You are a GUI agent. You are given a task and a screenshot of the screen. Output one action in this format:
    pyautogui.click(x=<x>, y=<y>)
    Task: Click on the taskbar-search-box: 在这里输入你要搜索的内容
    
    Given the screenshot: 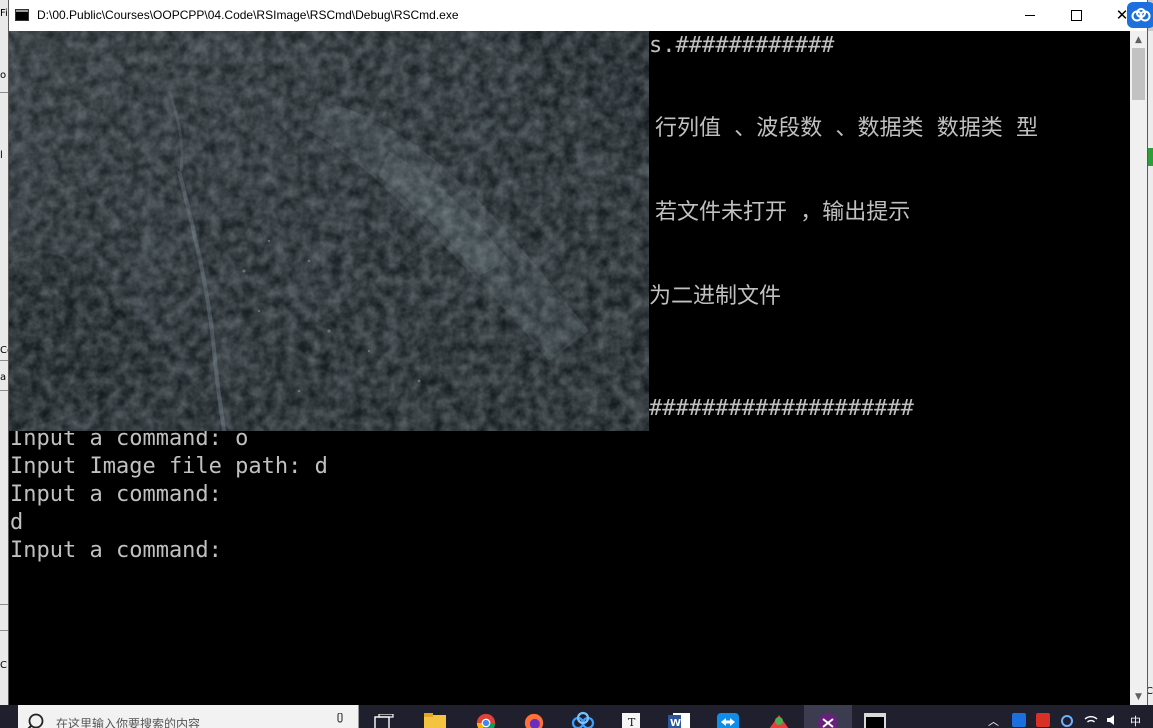 What is the action you would take?
    pyautogui.click(x=188, y=716)
    